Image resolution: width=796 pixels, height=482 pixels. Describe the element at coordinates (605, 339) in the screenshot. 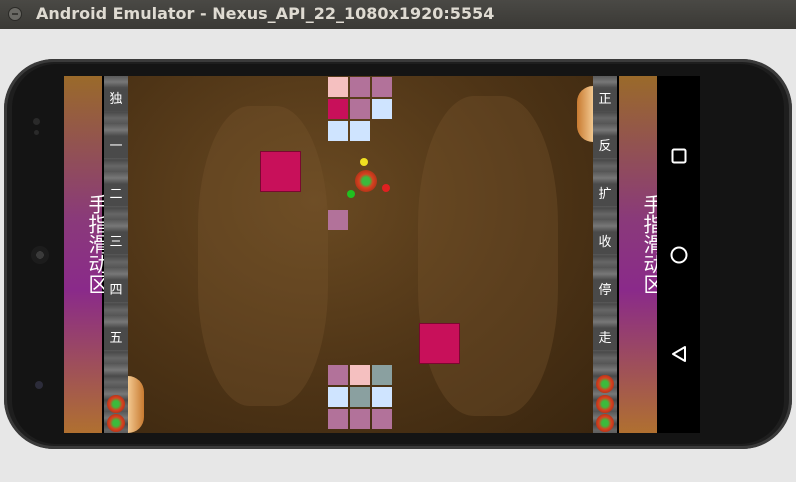

I see `right-button-go: 走` at that location.